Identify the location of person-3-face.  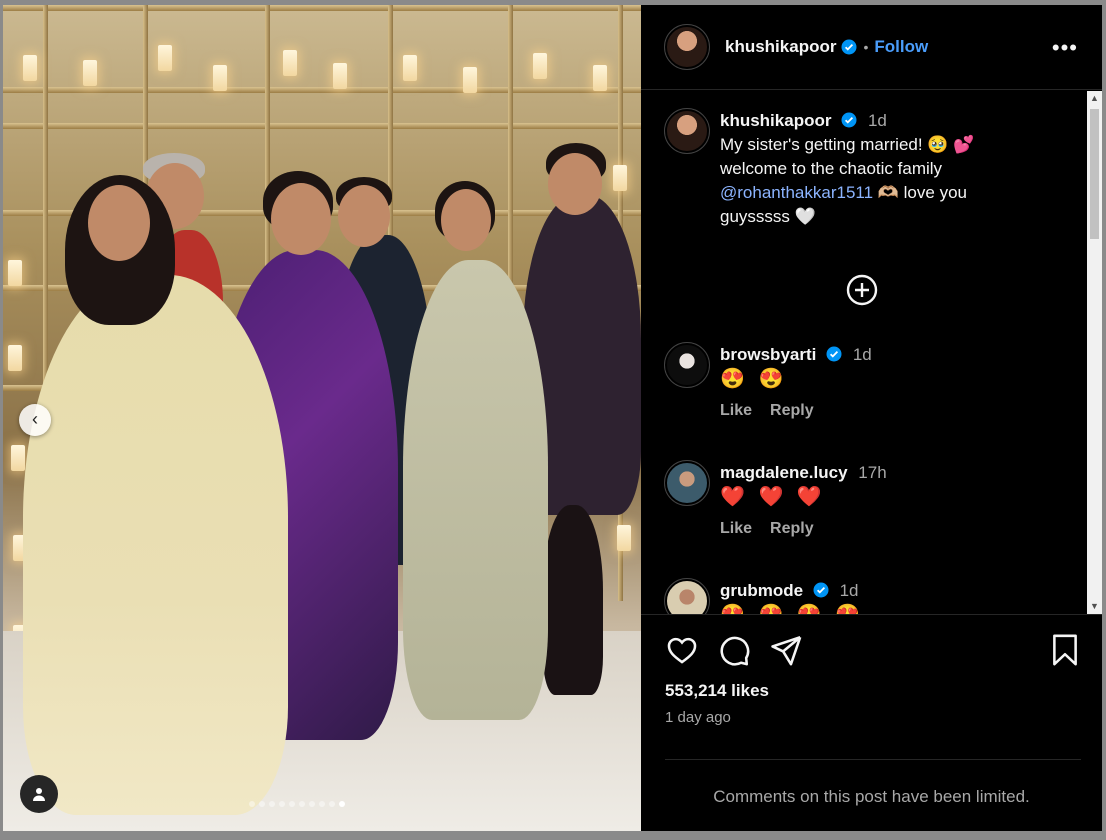
(301, 219).